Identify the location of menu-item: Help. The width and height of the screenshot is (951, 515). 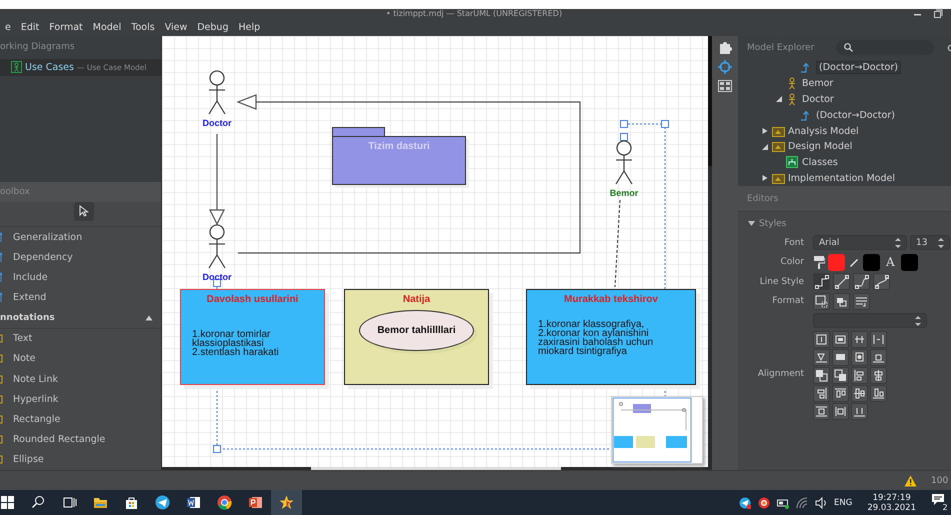
(249, 27).